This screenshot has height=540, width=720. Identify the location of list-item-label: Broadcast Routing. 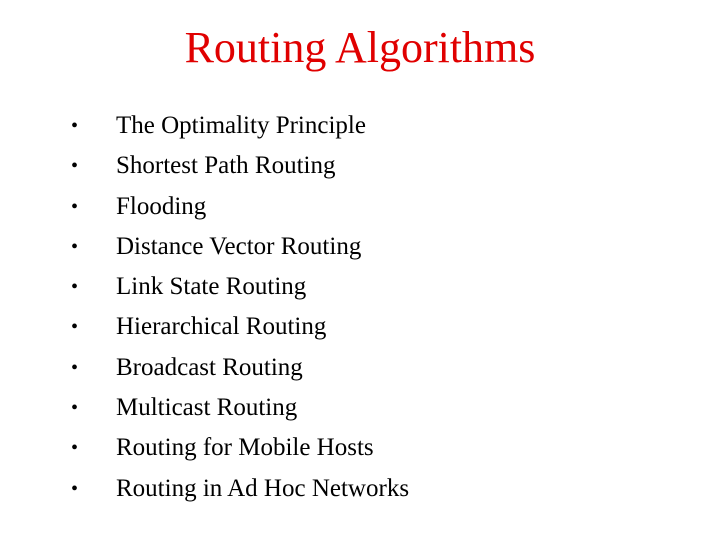
(209, 367).